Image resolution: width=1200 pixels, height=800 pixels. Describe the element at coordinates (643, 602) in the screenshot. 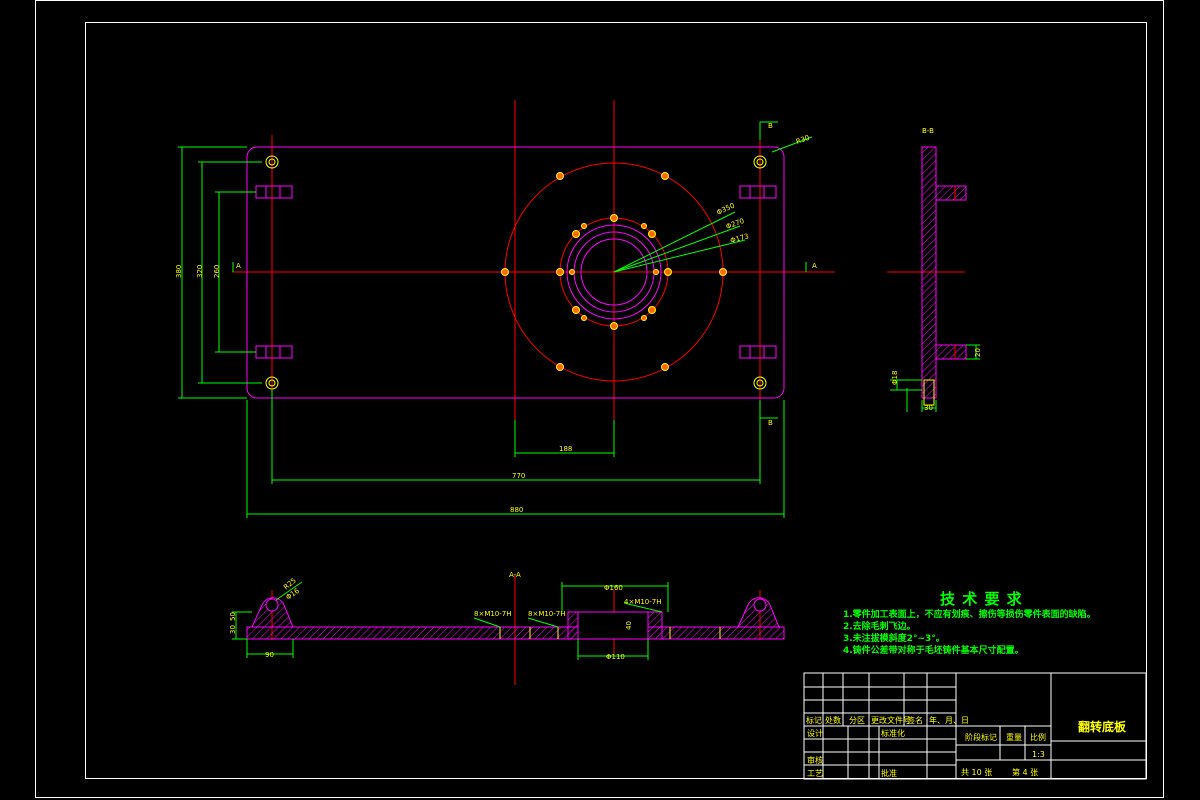

I see `dim-thread-right: 4×M10-7H` at that location.